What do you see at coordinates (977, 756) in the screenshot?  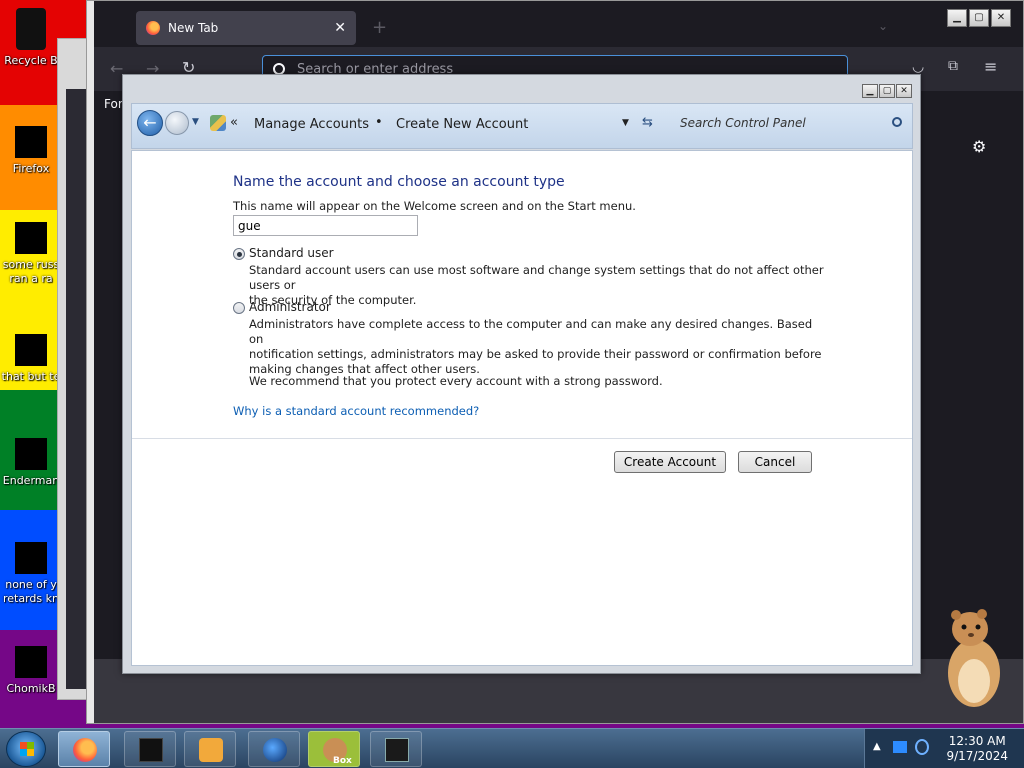 I see `clock-date: 9/17/2024` at bounding box center [977, 756].